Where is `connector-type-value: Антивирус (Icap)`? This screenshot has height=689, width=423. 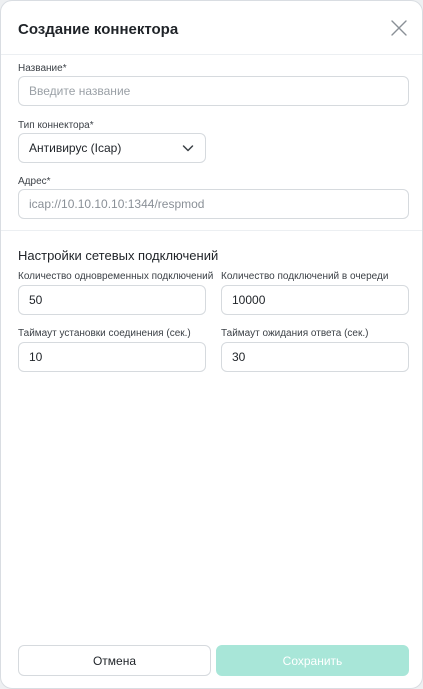
connector-type-value: Антивирус (Icap) is located at coordinates (75, 148).